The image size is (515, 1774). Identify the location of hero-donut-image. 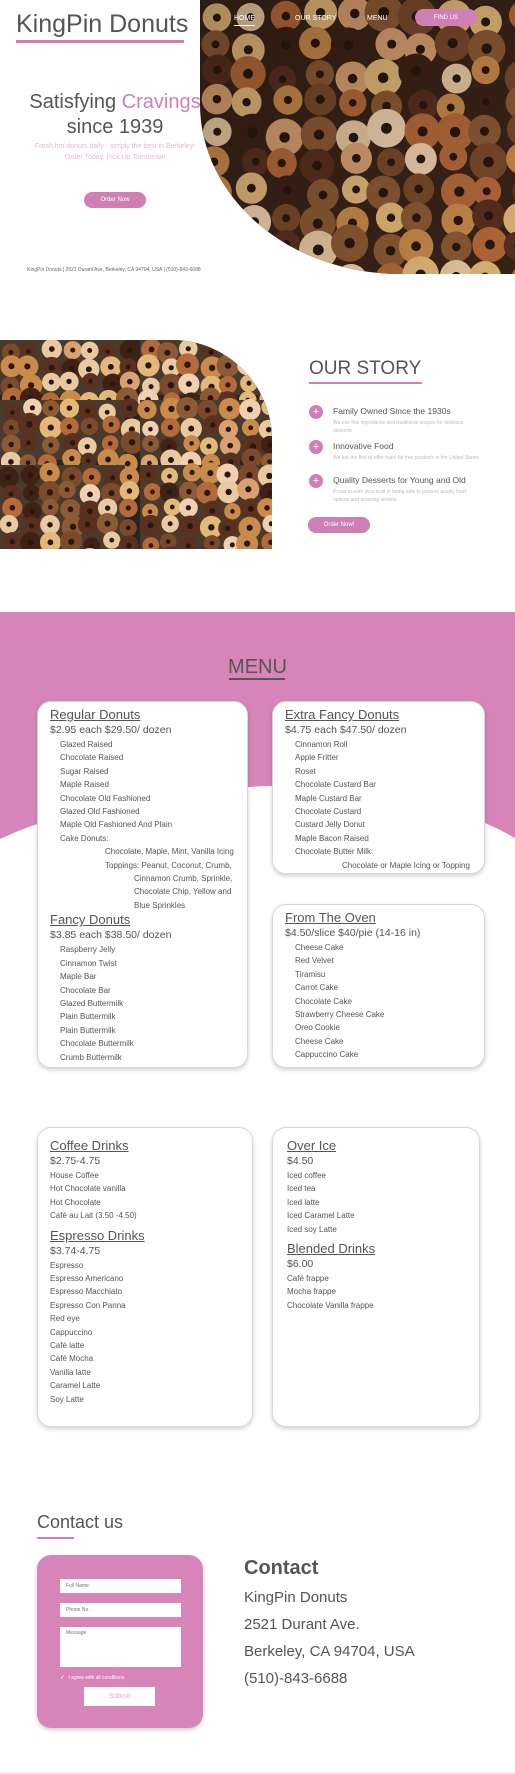
(357, 137).